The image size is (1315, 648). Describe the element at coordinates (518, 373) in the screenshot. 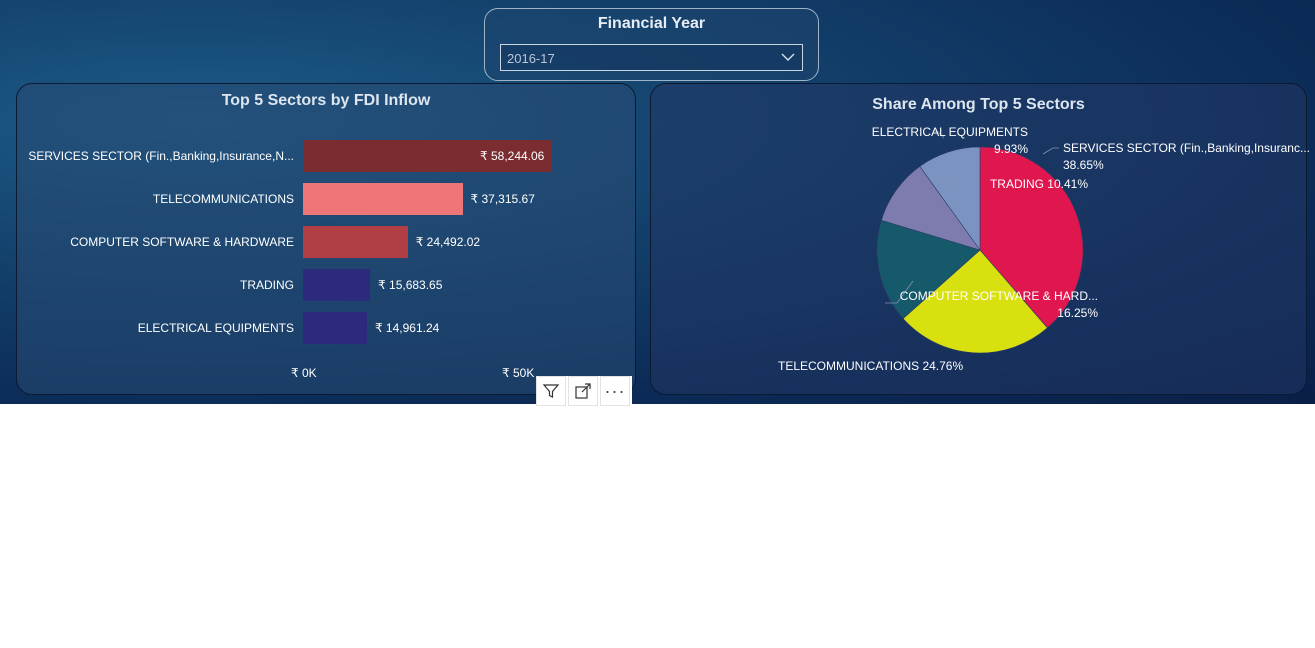

I see `x-axis-tick: ₹ 50K` at that location.